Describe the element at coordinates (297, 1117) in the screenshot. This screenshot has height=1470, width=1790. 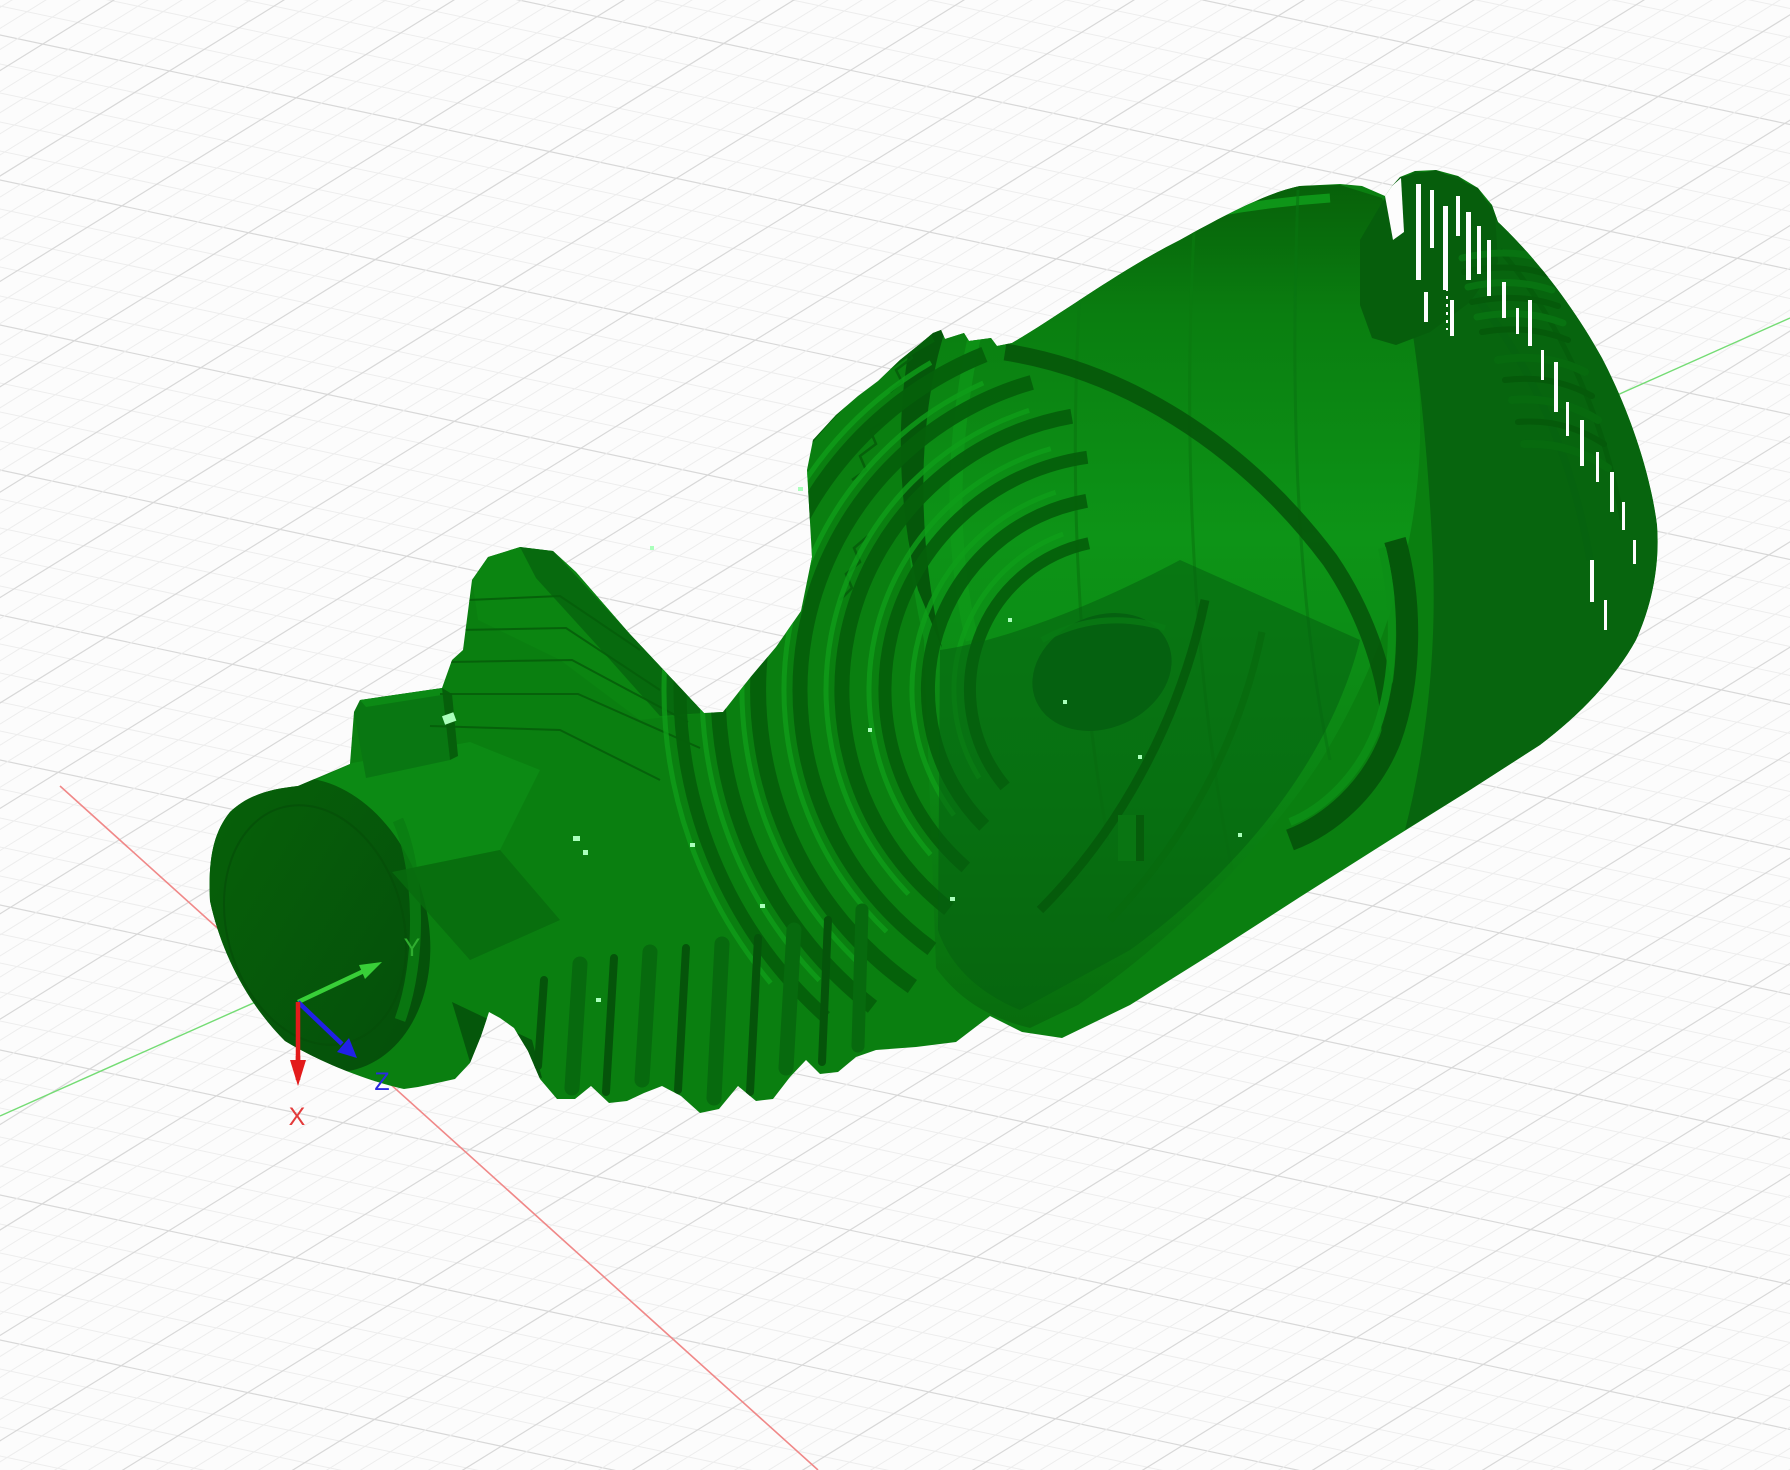
I see `axis-label-x: X` at that location.